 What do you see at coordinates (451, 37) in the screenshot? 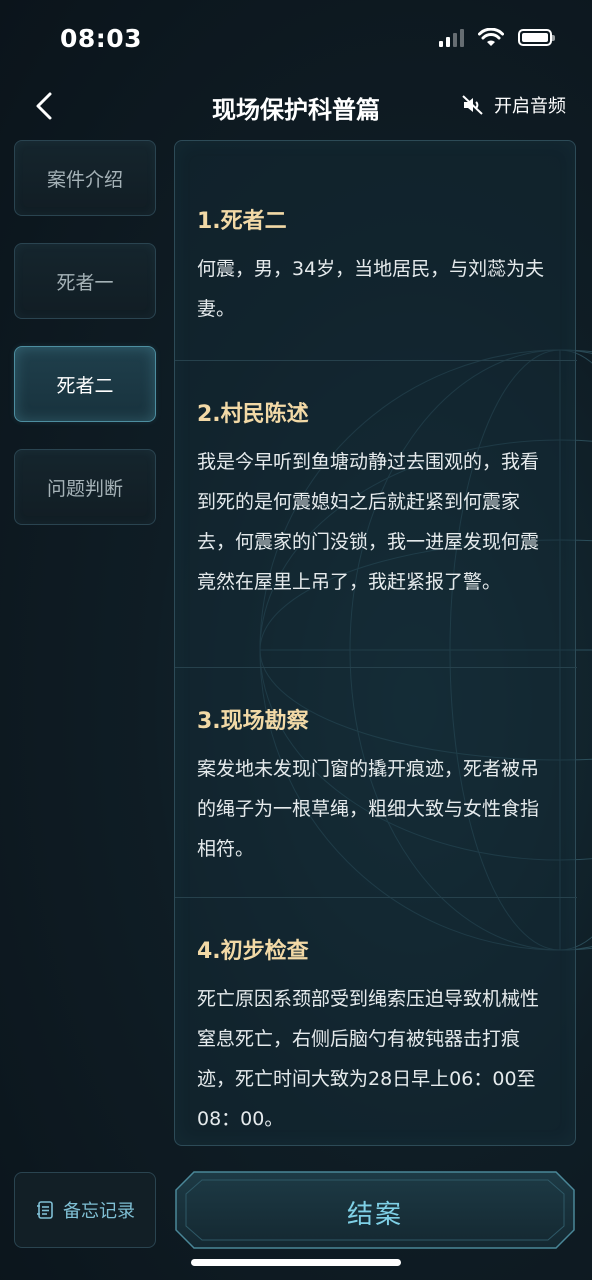
I see `cellular-signal-icon` at bounding box center [451, 37].